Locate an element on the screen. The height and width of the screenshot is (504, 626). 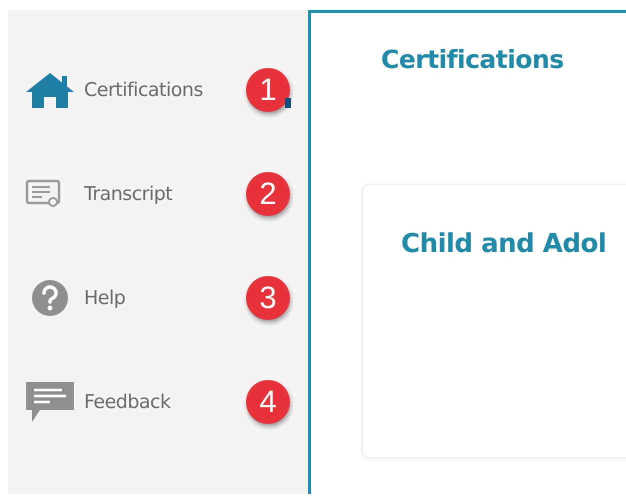
number-badge: 3 is located at coordinates (268, 298).